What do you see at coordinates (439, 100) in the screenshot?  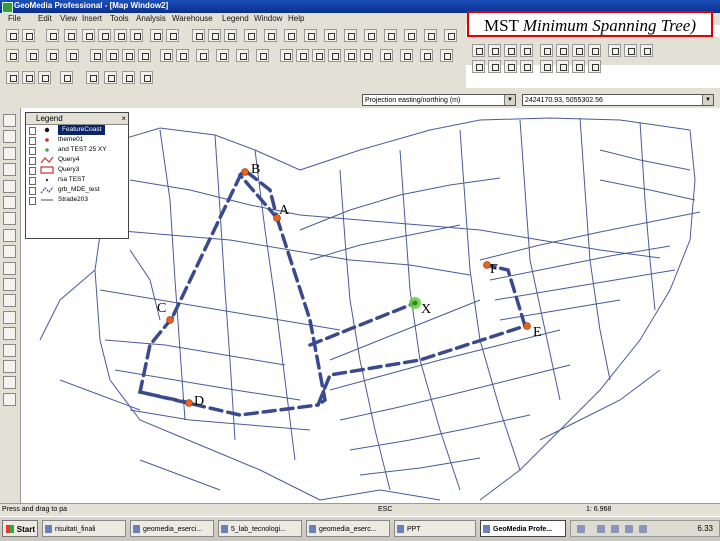 I see `projection-select: Projection easting/northing (m) ▼` at bounding box center [439, 100].